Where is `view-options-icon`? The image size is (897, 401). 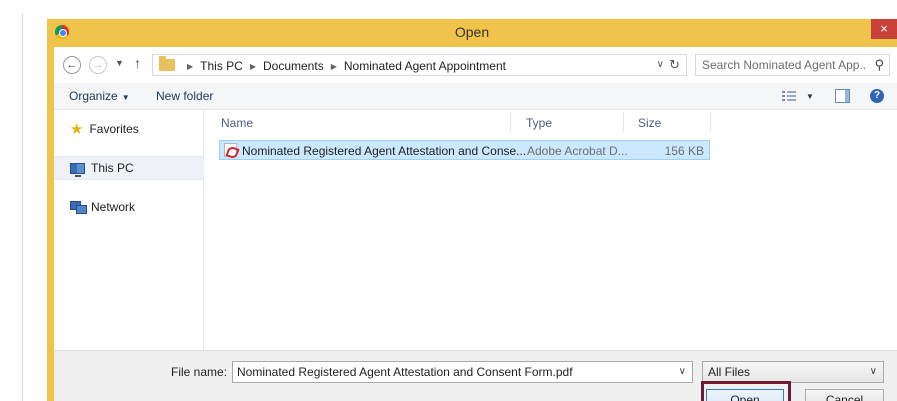 view-options-icon is located at coordinates (789, 96).